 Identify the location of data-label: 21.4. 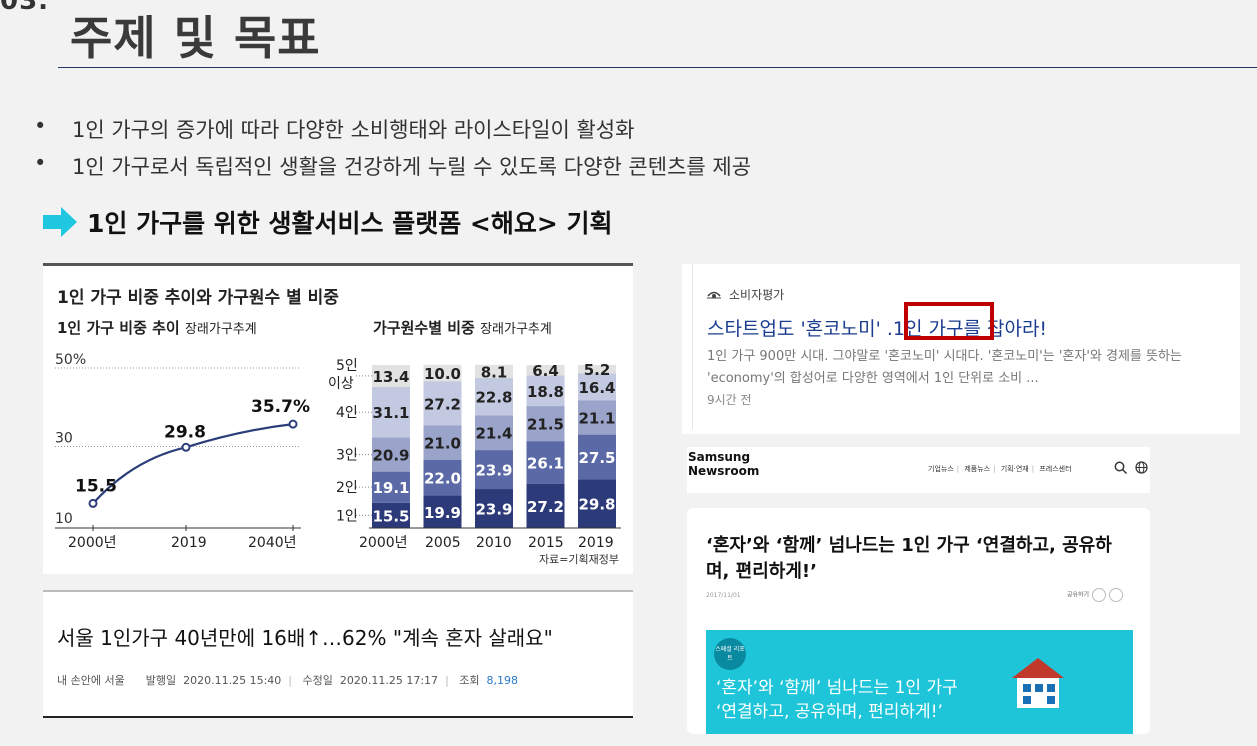
(493, 434).